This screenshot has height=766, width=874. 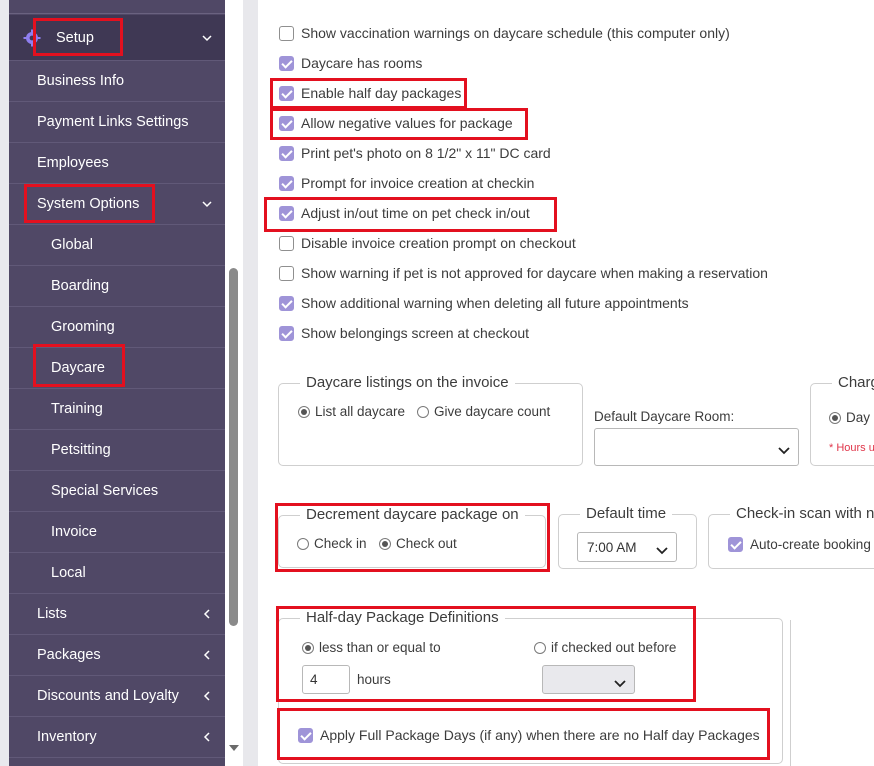 What do you see at coordinates (849, 417) in the screenshot?
I see `radio-charge-day: Day` at bounding box center [849, 417].